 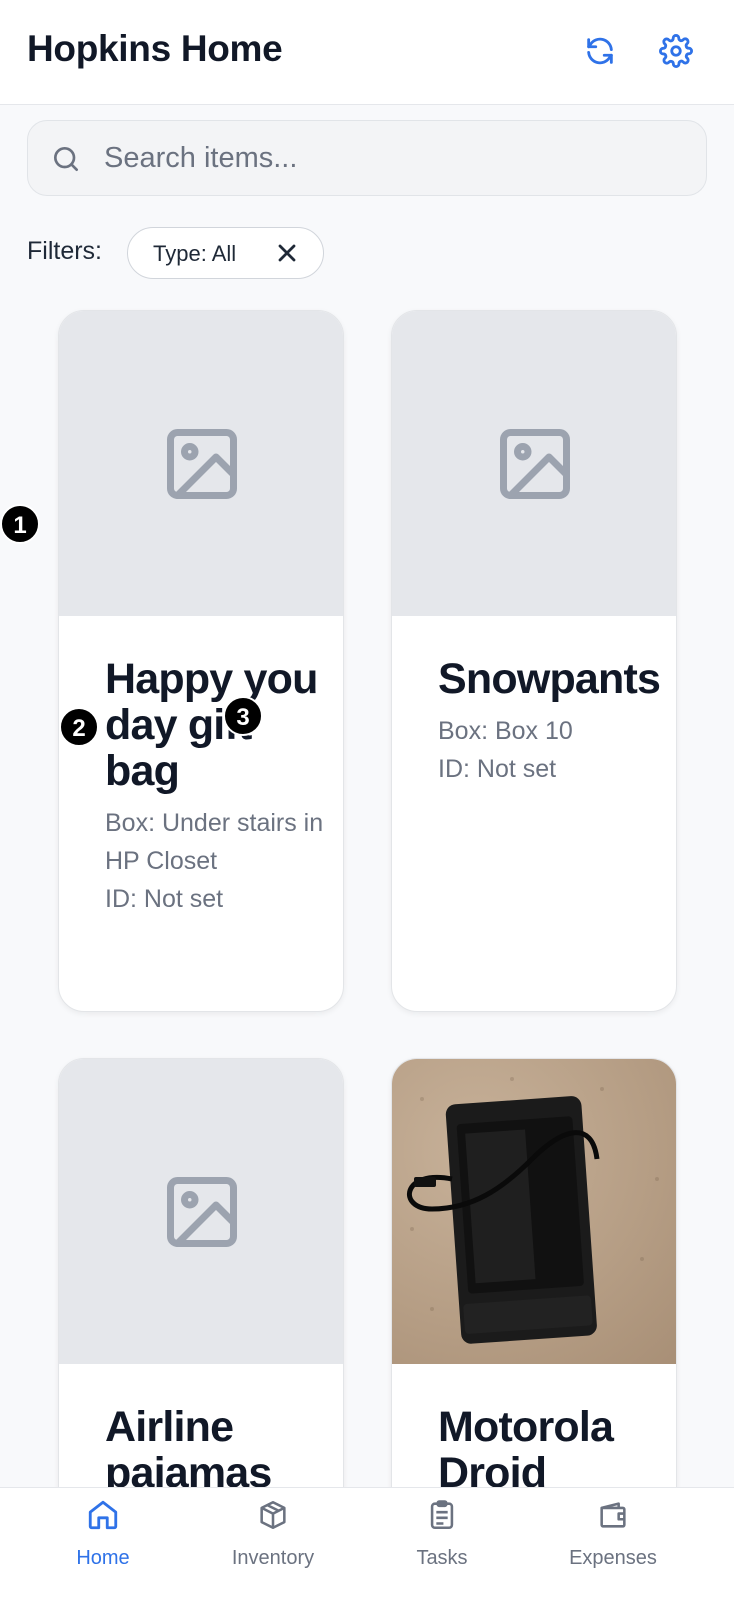 I want to click on home-icon, so click(x=103, y=1515).